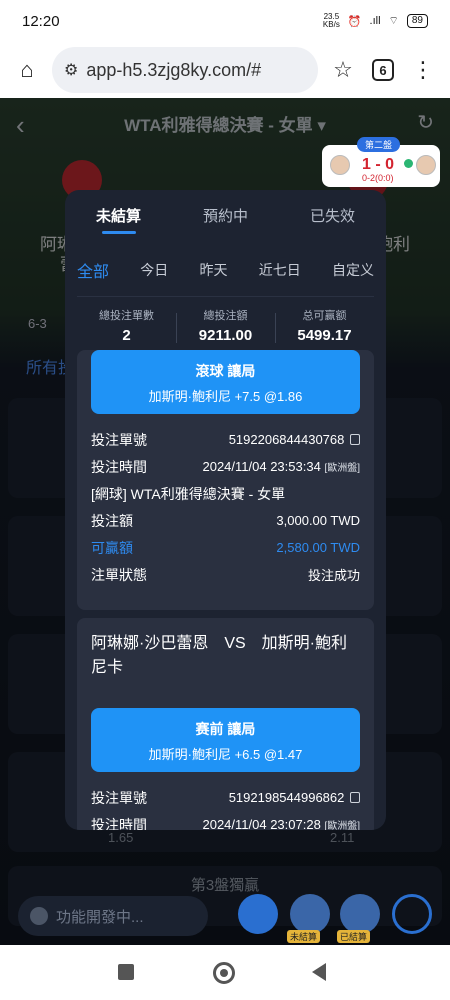 This screenshot has width=450, height=1000. I want to click on filter-7days: 近七日, so click(280, 270).